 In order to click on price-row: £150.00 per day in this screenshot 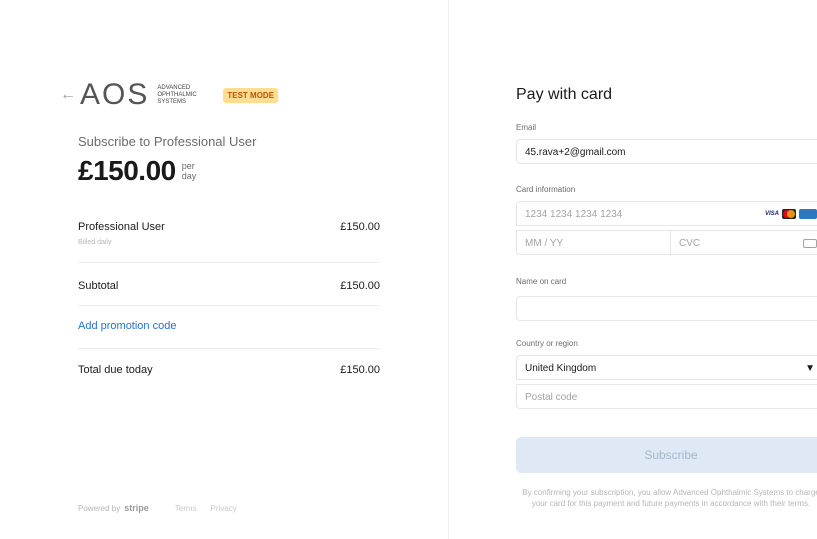, I will do `click(137, 171)`.